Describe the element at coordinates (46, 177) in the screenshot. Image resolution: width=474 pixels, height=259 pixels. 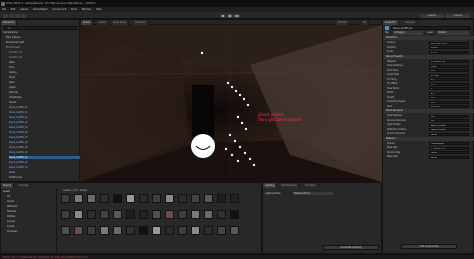
I see `hierarchy-item: PostProcess` at that location.